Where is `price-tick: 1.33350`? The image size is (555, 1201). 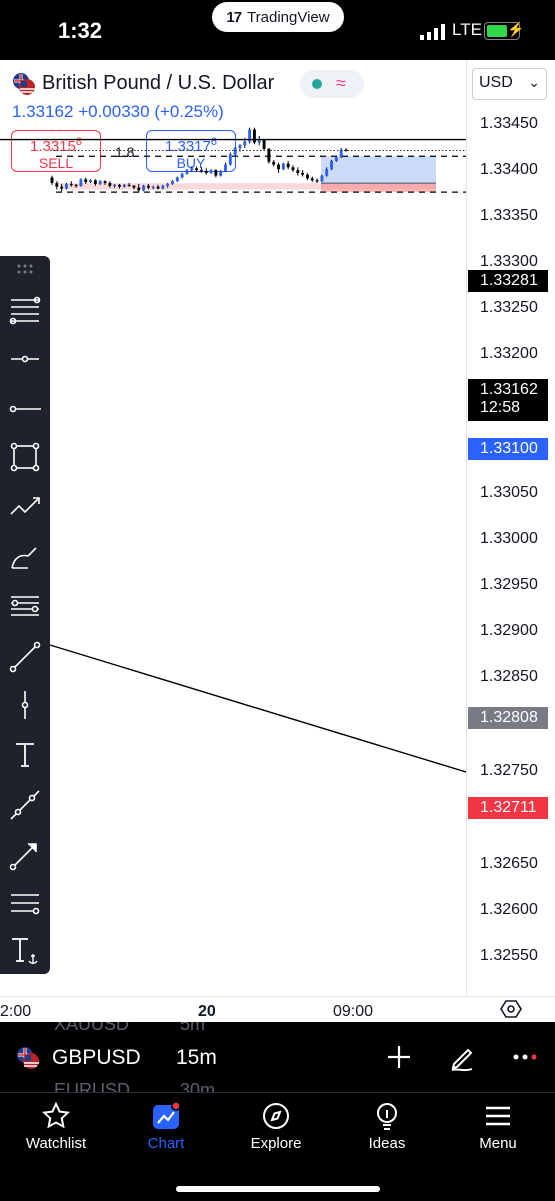
price-tick: 1.33350 is located at coordinates (509, 215).